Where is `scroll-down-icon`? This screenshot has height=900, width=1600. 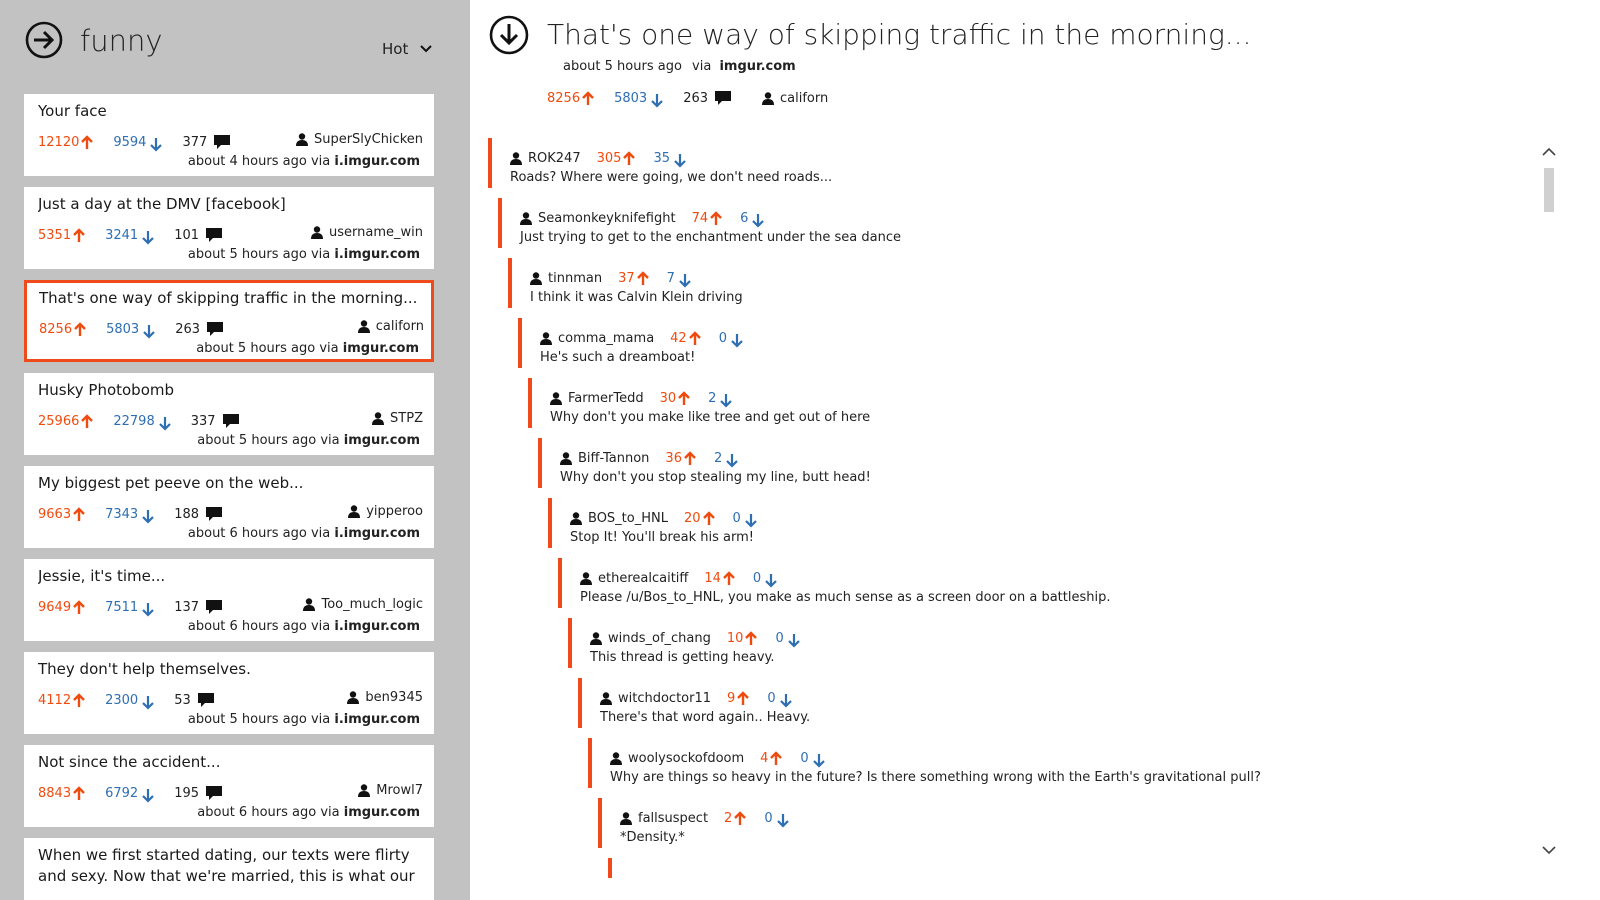
scroll-down-icon is located at coordinates (1549, 850).